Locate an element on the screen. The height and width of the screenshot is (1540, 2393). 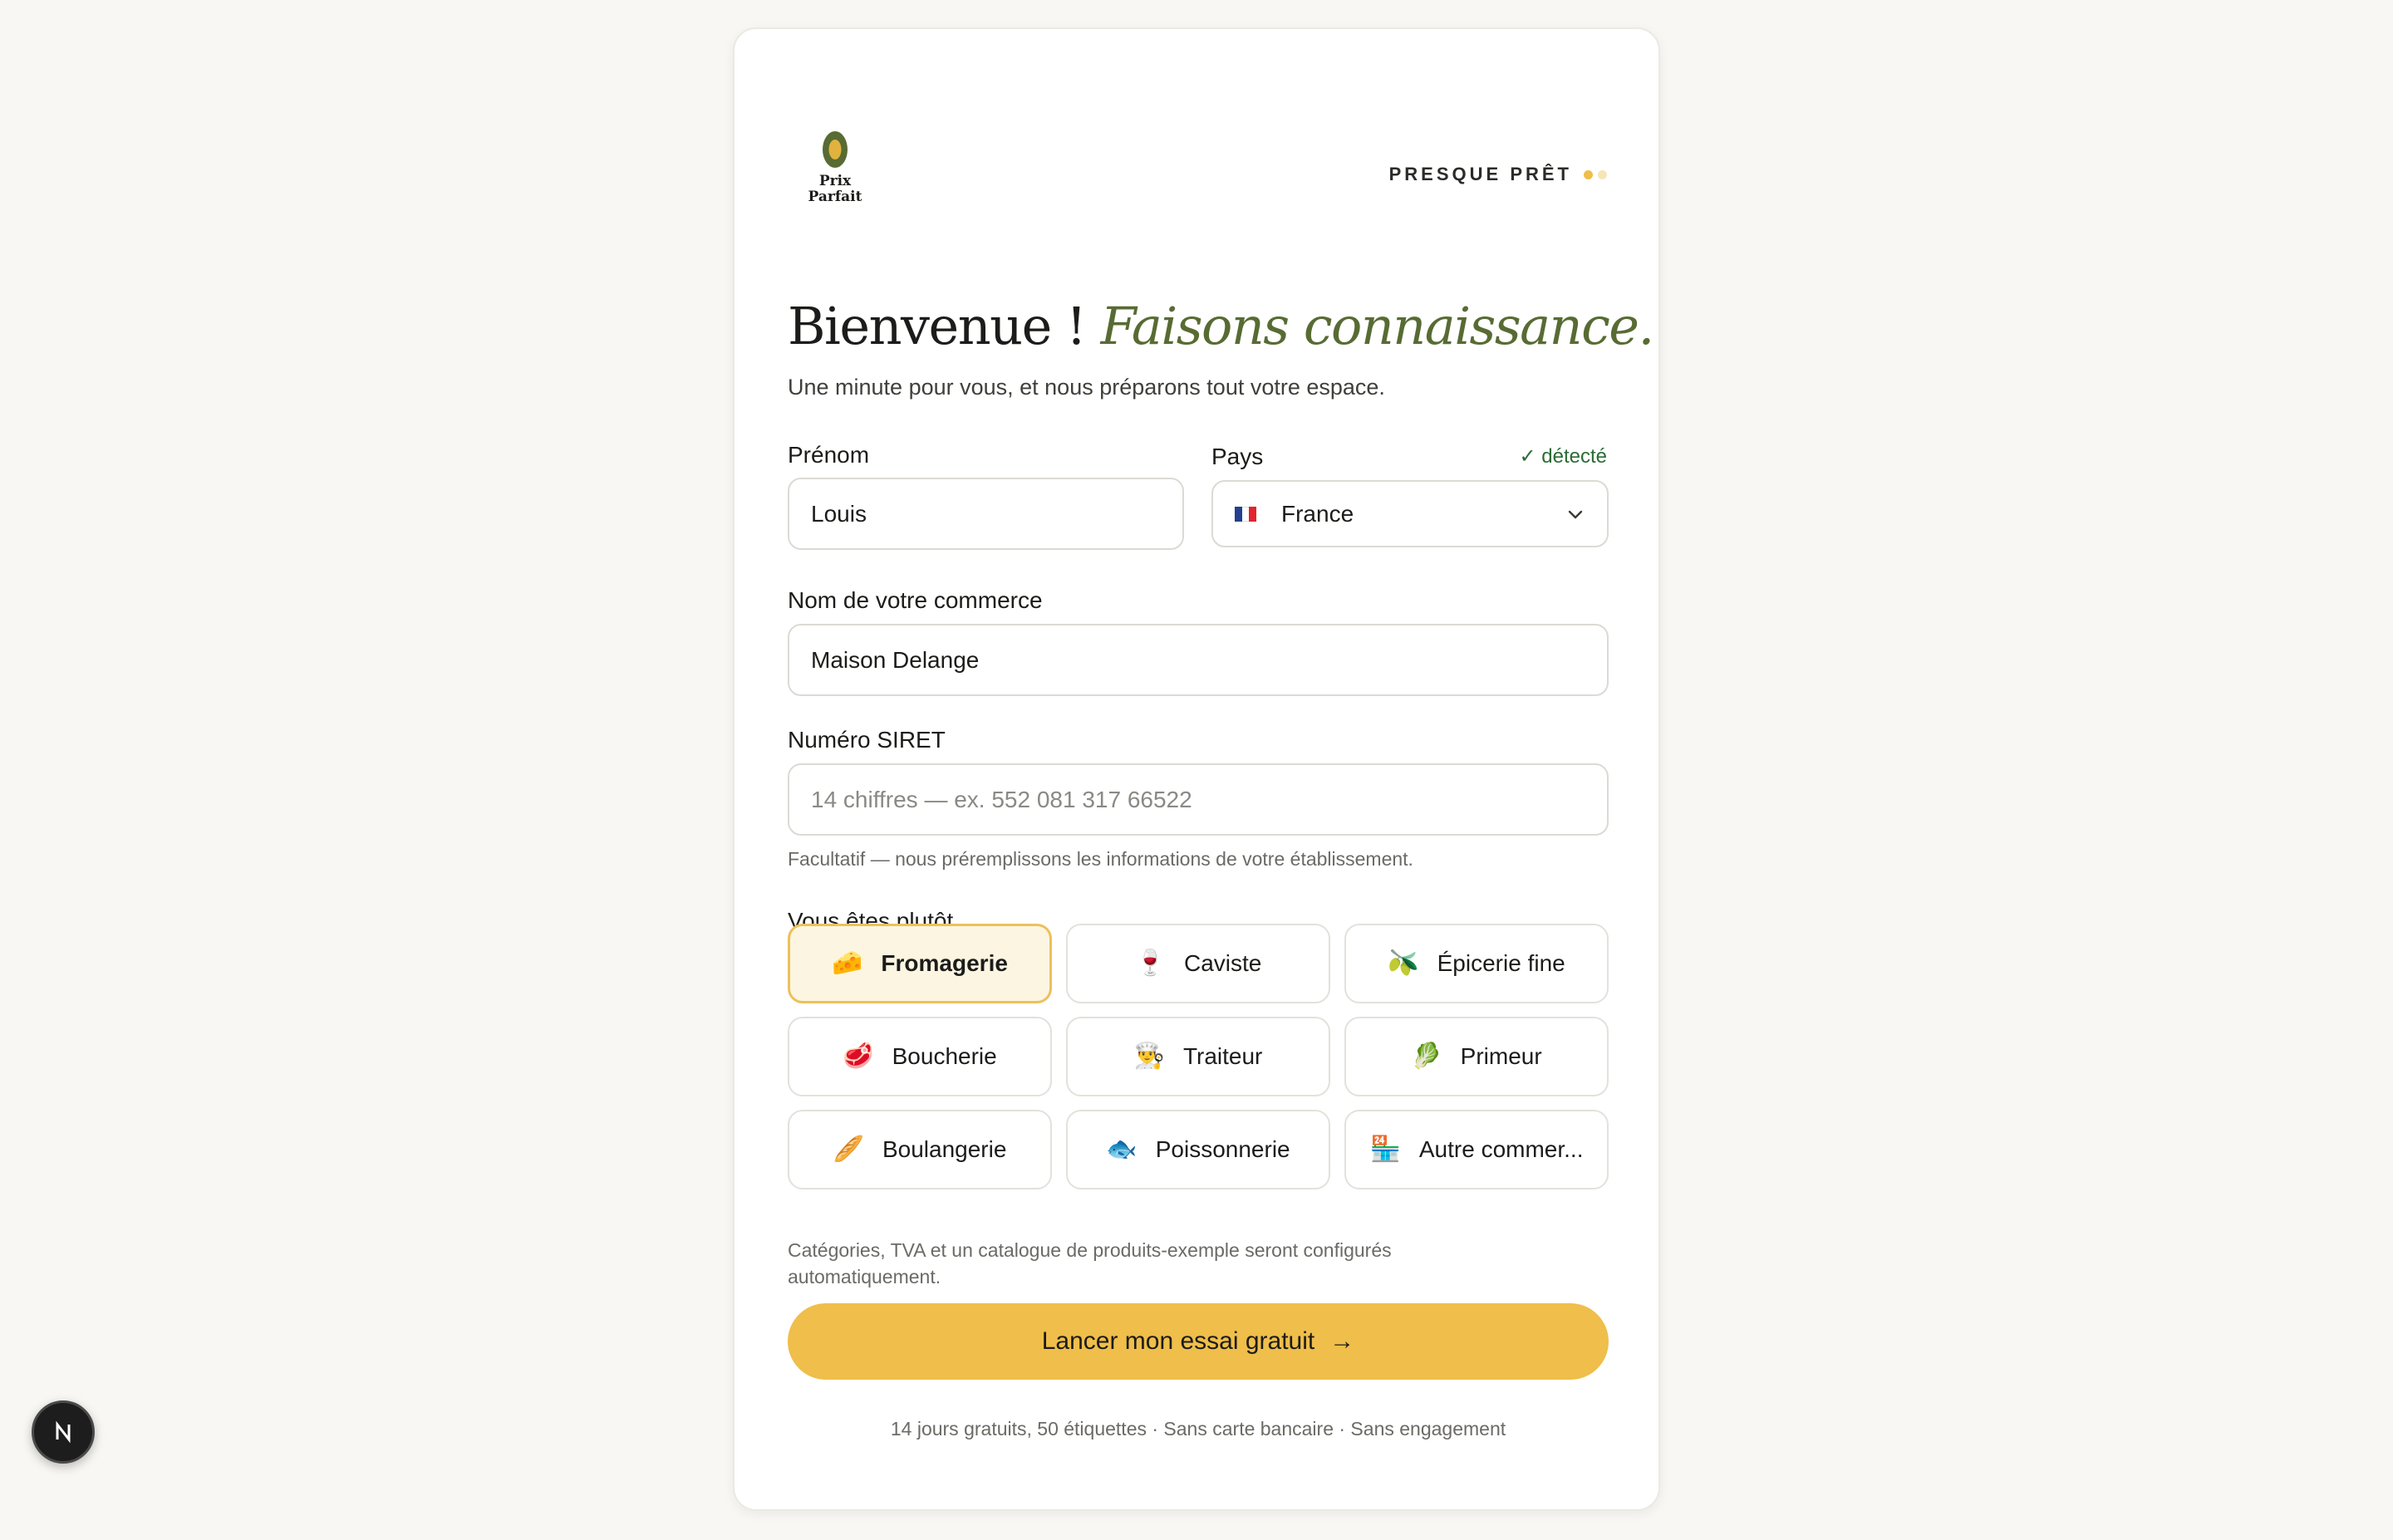
meat-icon: 🥩 is located at coordinates (858, 1056).